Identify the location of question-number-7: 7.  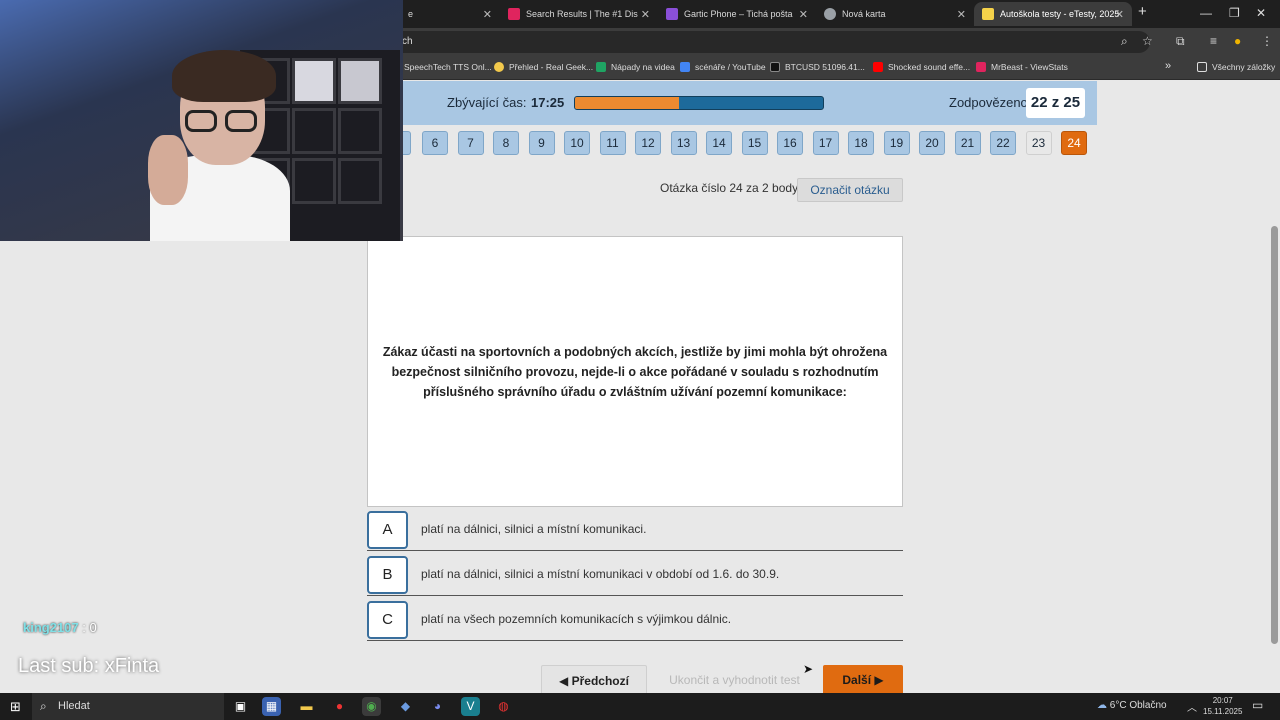
(470, 143).